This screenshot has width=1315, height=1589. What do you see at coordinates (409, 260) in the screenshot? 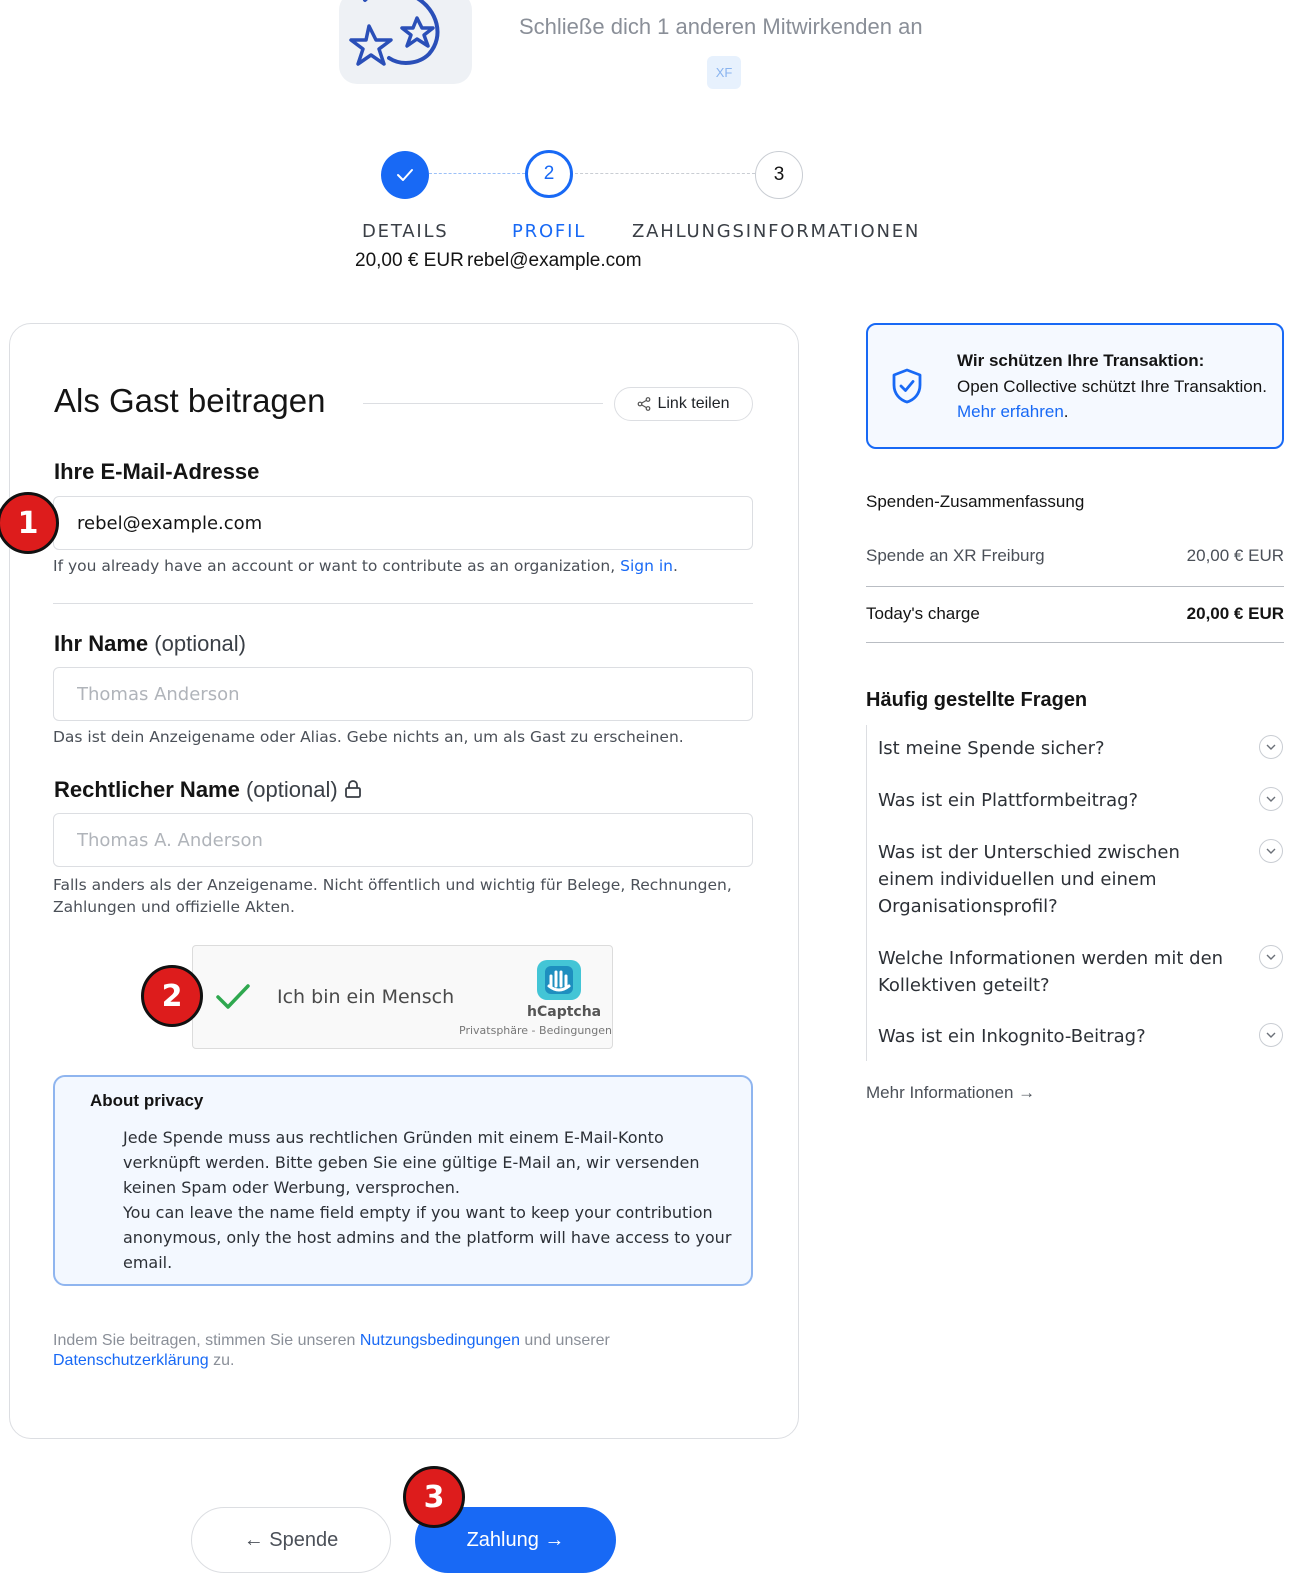
I see `step-details-amount: 20,00 € EUR` at bounding box center [409, 260].